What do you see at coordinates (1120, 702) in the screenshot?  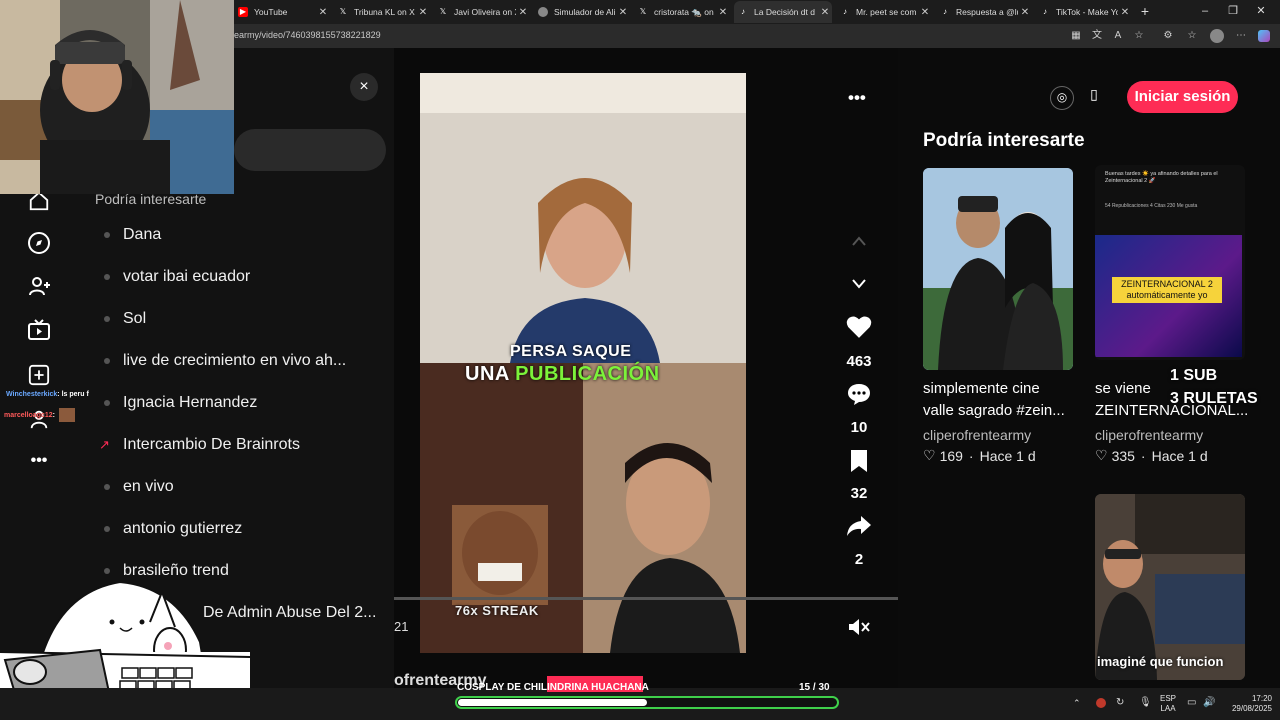 I see `tray-sync-icon: ↻` at bounding box center [1120, 702].